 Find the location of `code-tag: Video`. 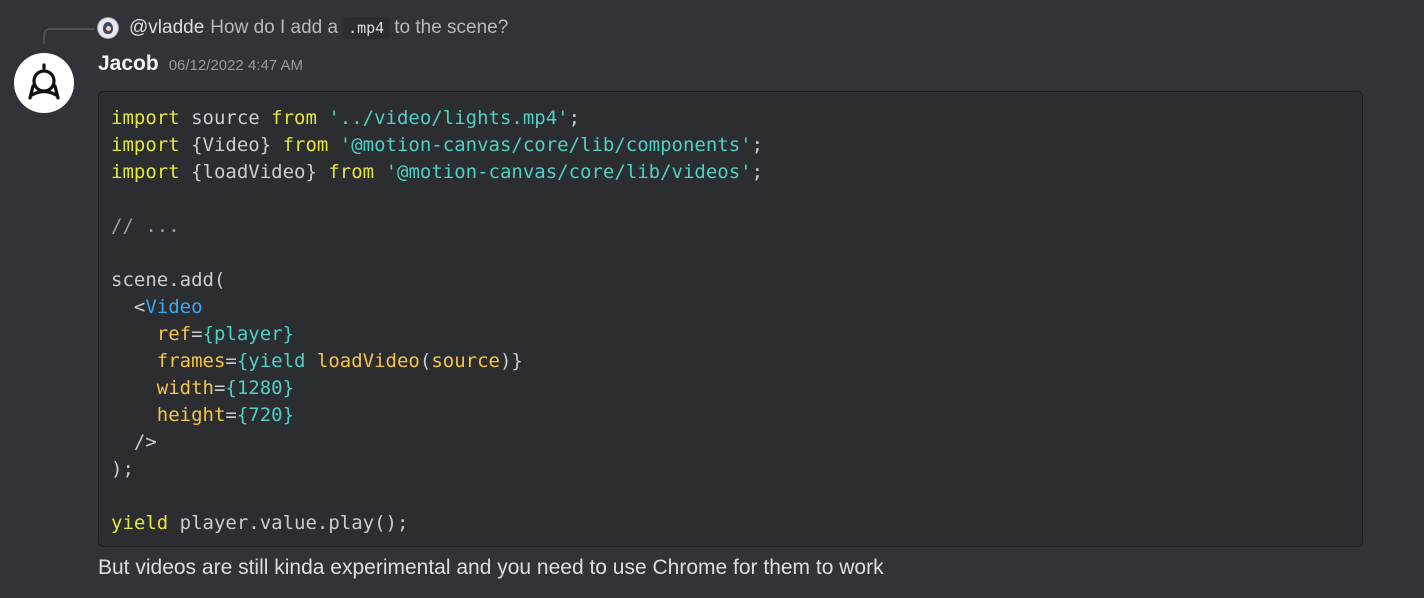

code-tag: Video is located at coordinates (174, 307).